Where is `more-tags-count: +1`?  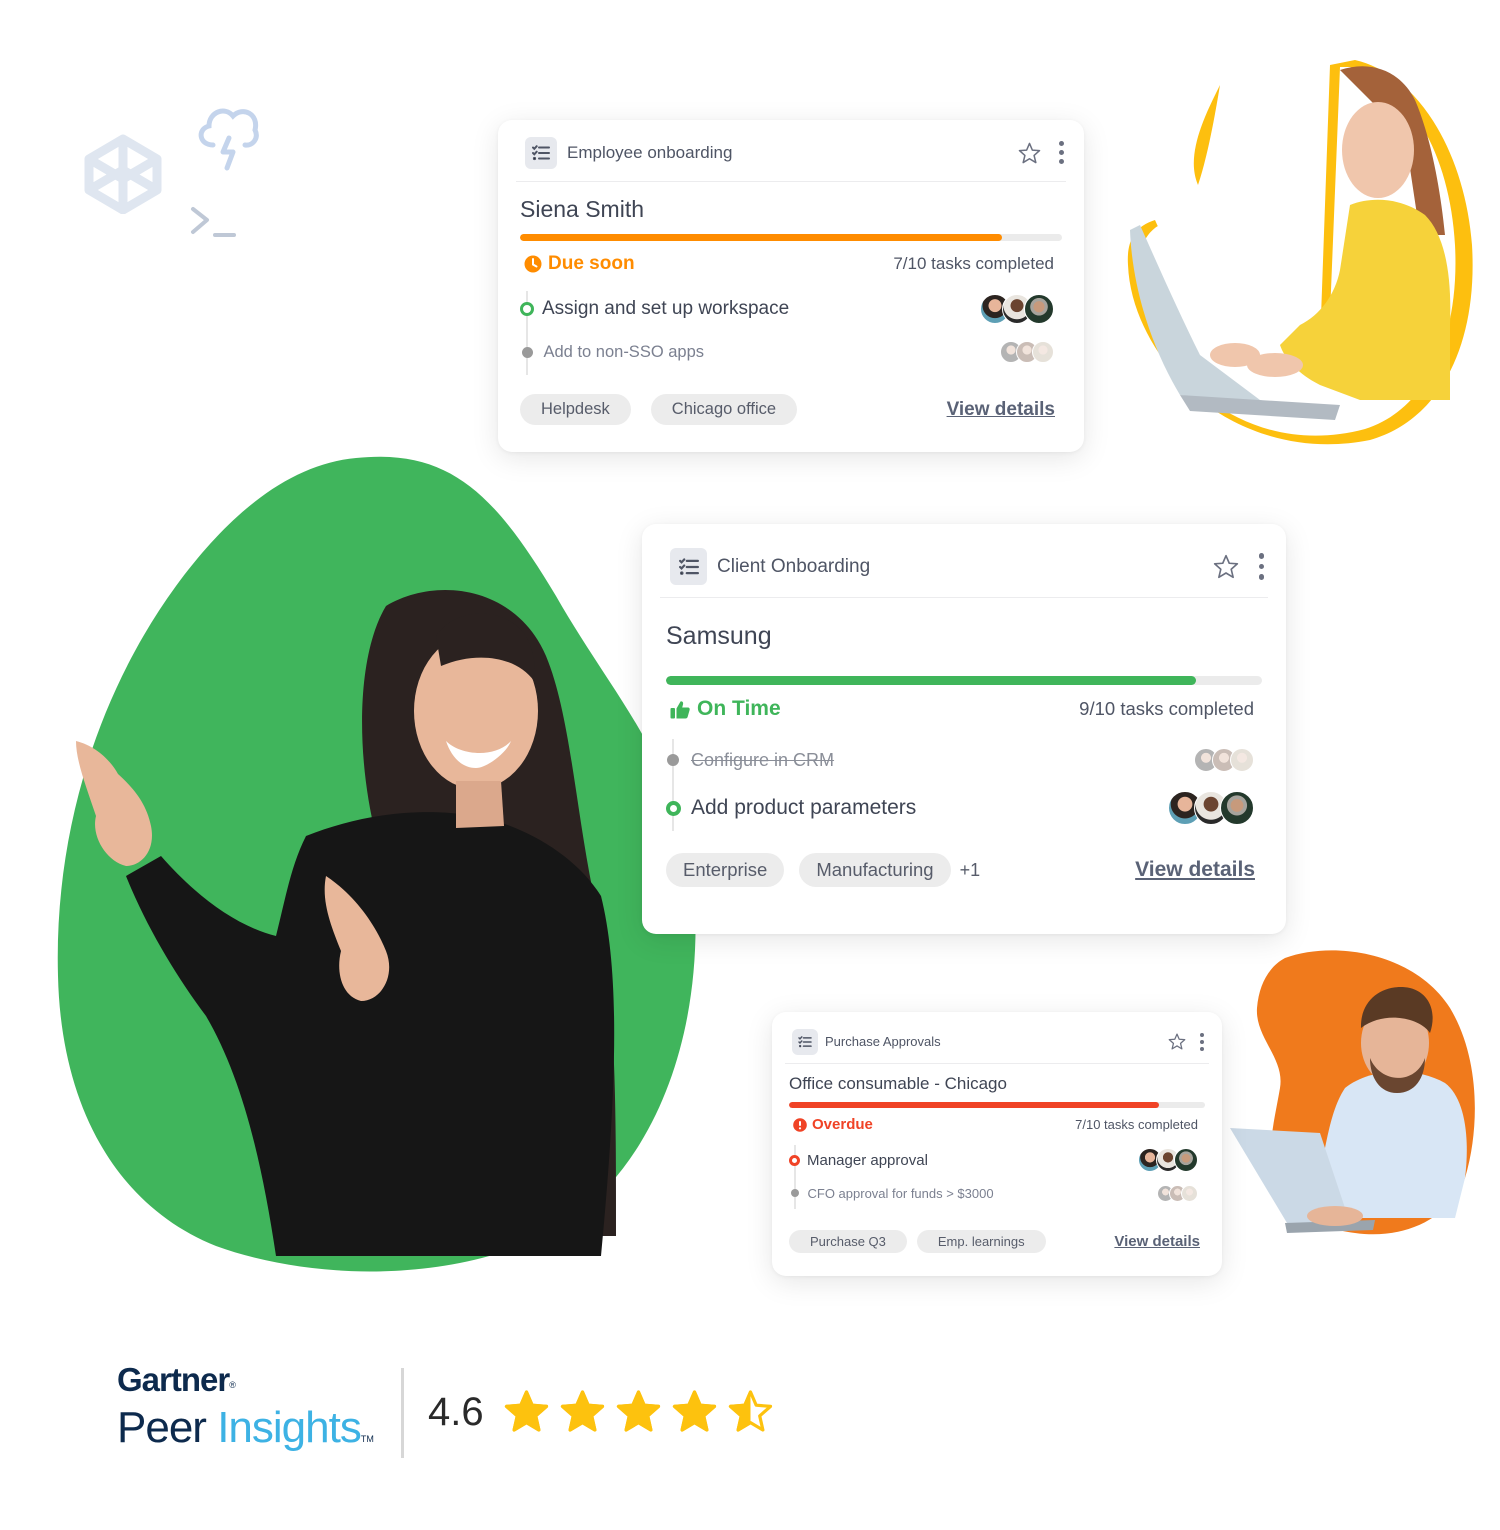
more-tags-count: +1 is located at coordinates (970, 870).